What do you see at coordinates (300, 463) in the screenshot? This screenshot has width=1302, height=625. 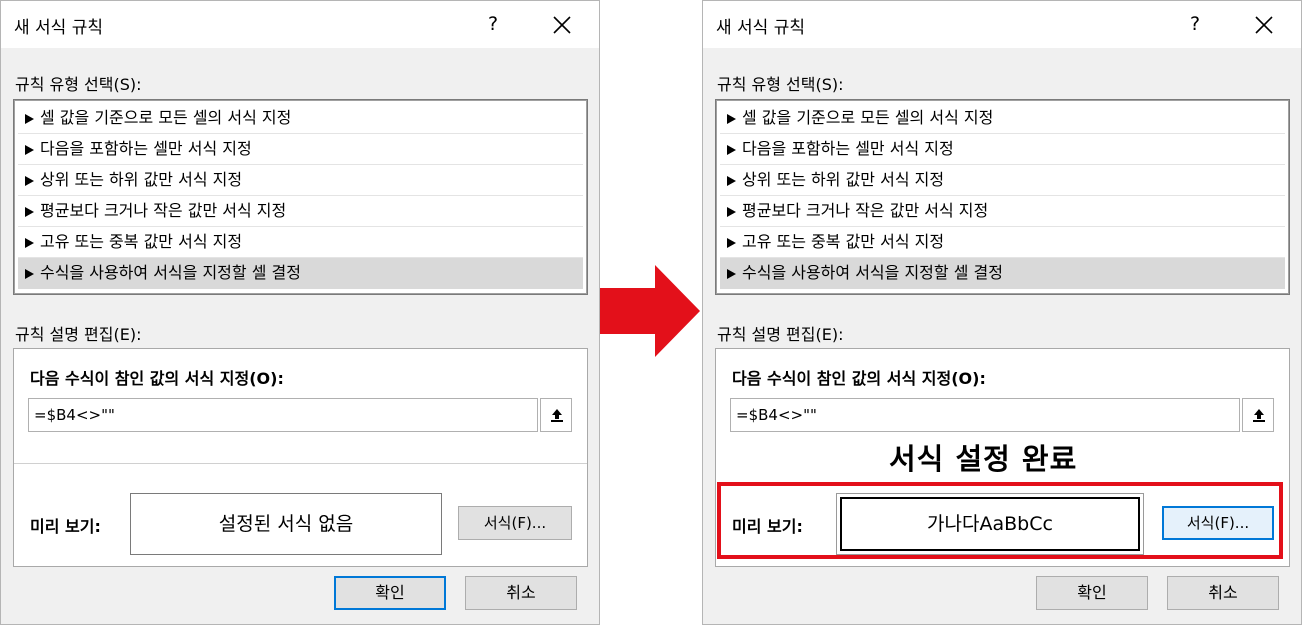 I see `panel-divider` at bounding box center [300, 463].